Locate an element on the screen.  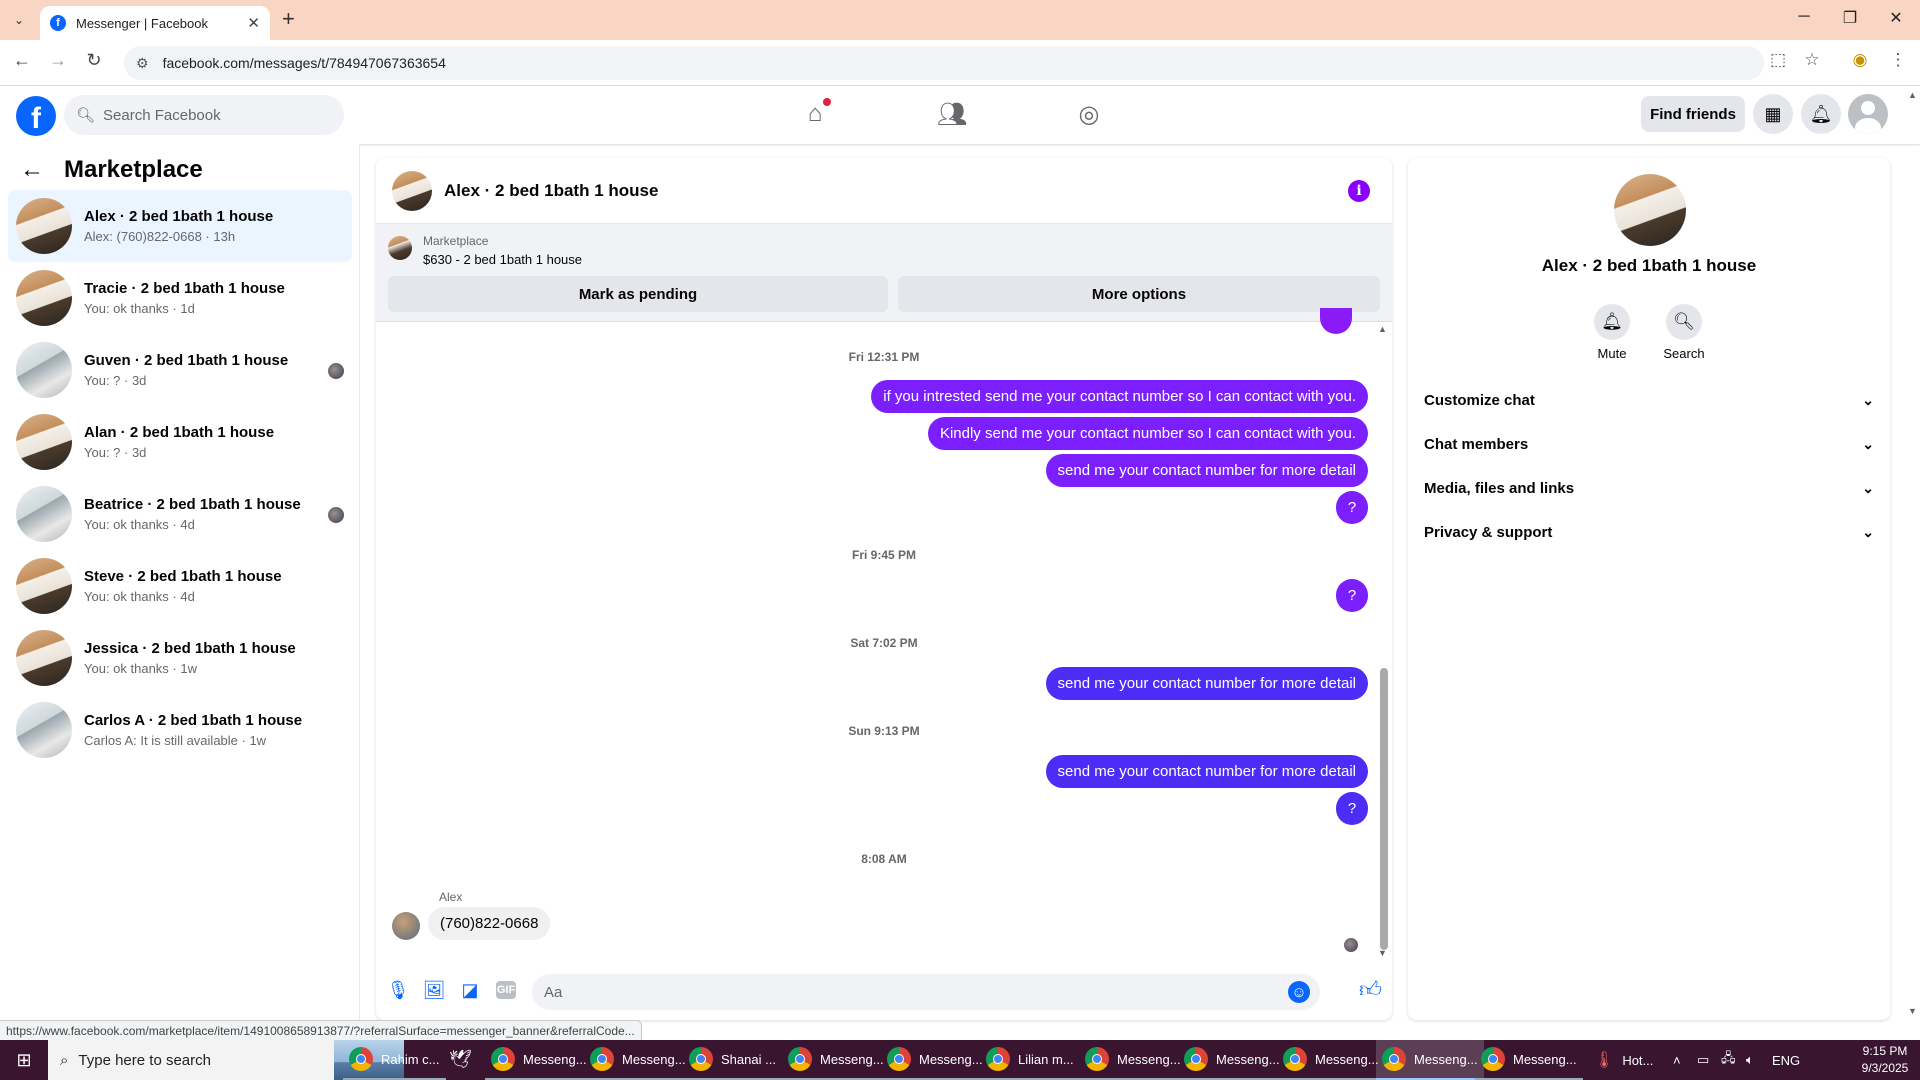
close-window-icon: ✕ is located at coordinates (1896, 18).